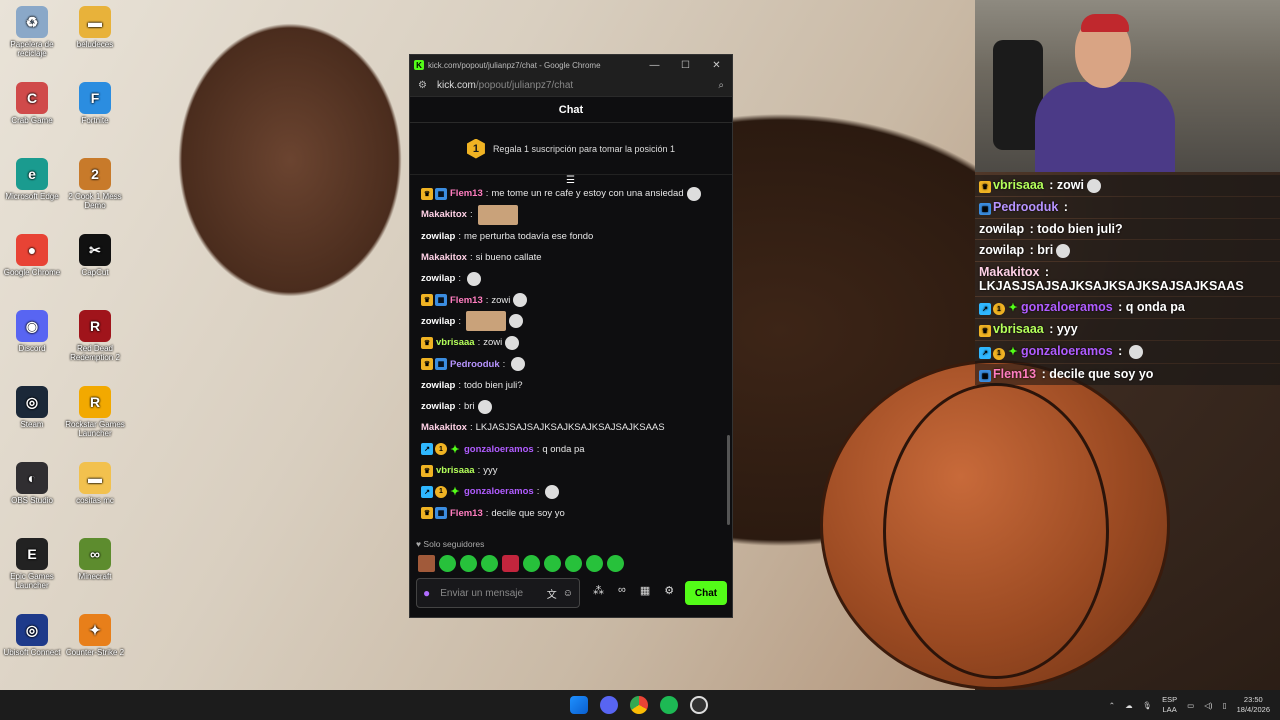  Describe the element at coordinates (598, 590) in the screenshot. I see `points-icon: ⁂` at that location.